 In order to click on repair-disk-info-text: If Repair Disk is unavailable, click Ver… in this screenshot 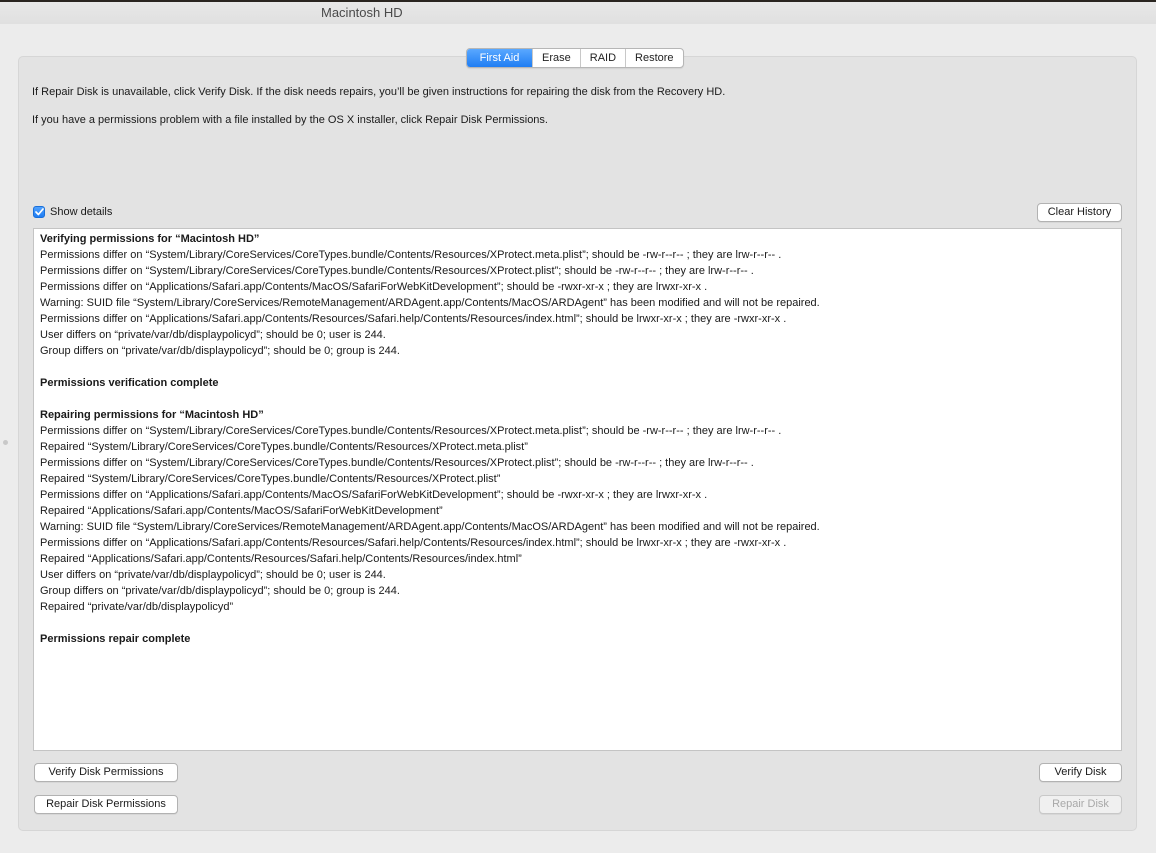, I will do `click(379, 92)`.